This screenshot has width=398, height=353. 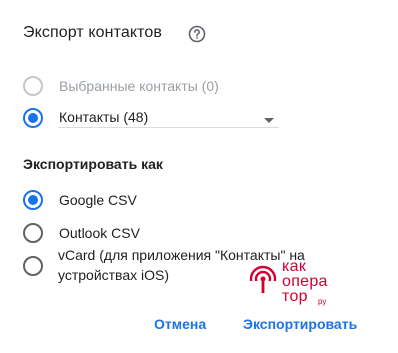 I want to click on watermark-suffix: ру, so click(x=322, y=301).